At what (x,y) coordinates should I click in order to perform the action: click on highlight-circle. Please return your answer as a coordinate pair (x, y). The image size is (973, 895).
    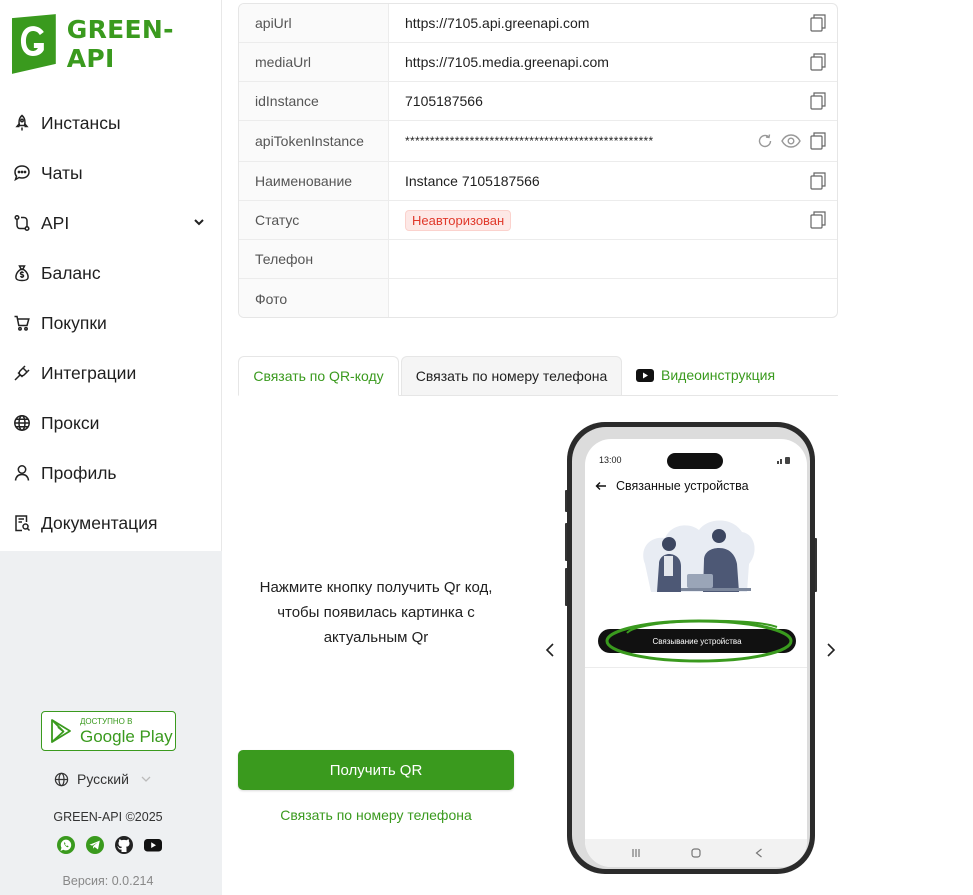
    Looking at the image, I should click on (699, 641).